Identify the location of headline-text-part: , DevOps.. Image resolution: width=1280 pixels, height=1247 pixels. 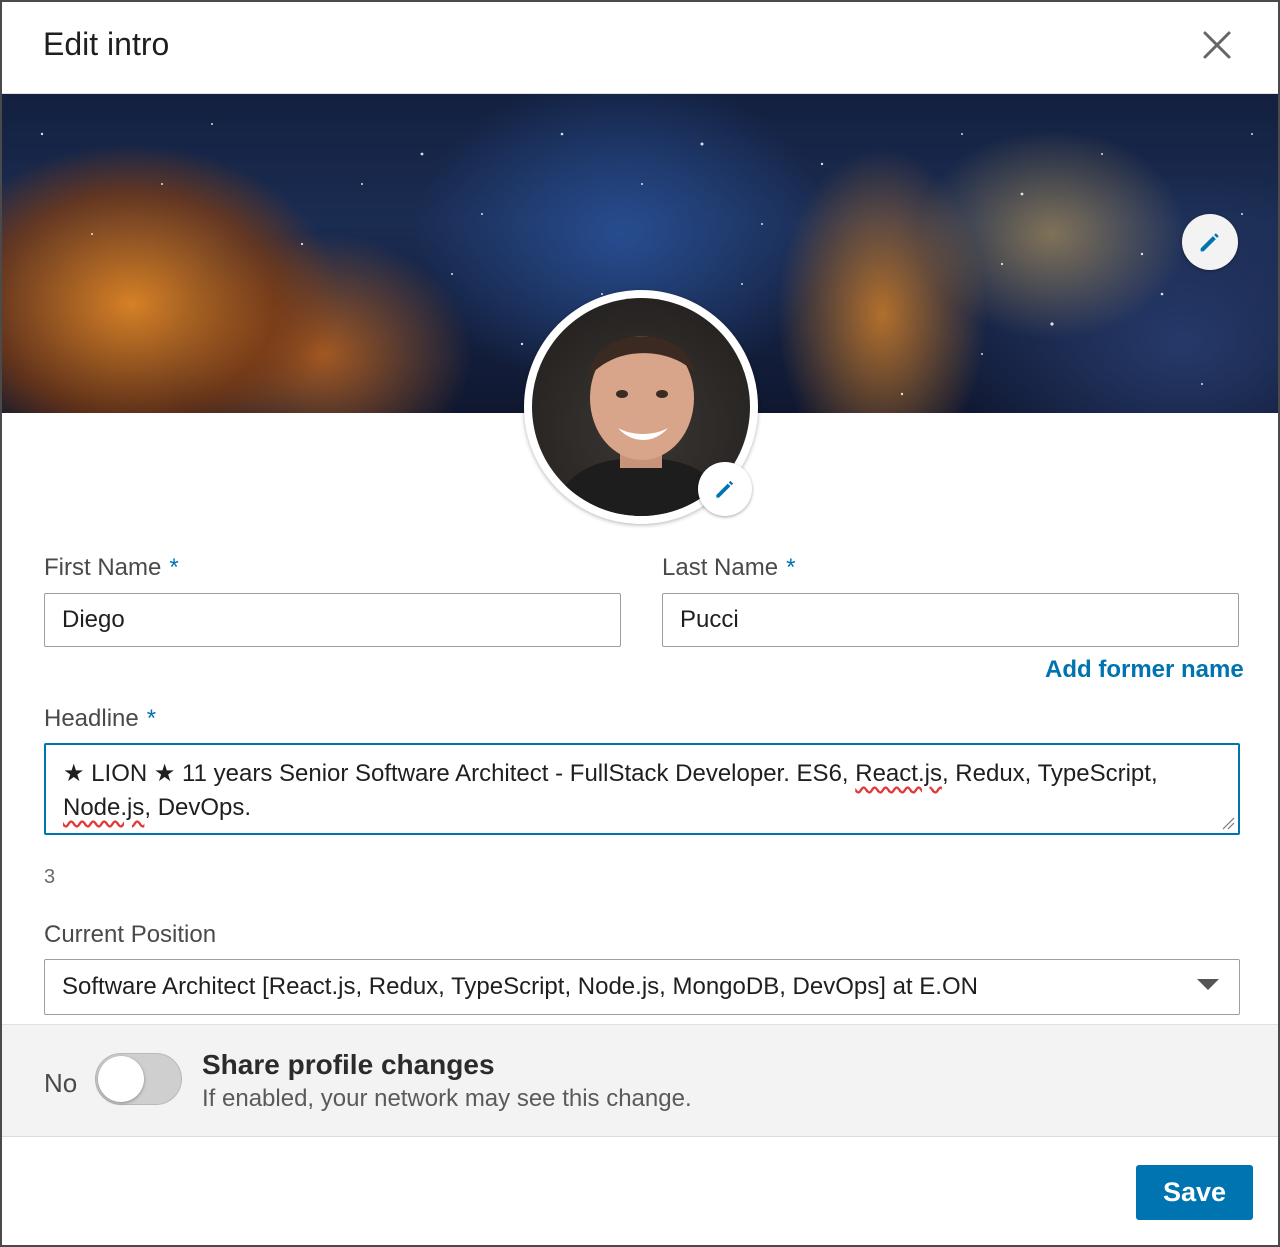
(198, 807).